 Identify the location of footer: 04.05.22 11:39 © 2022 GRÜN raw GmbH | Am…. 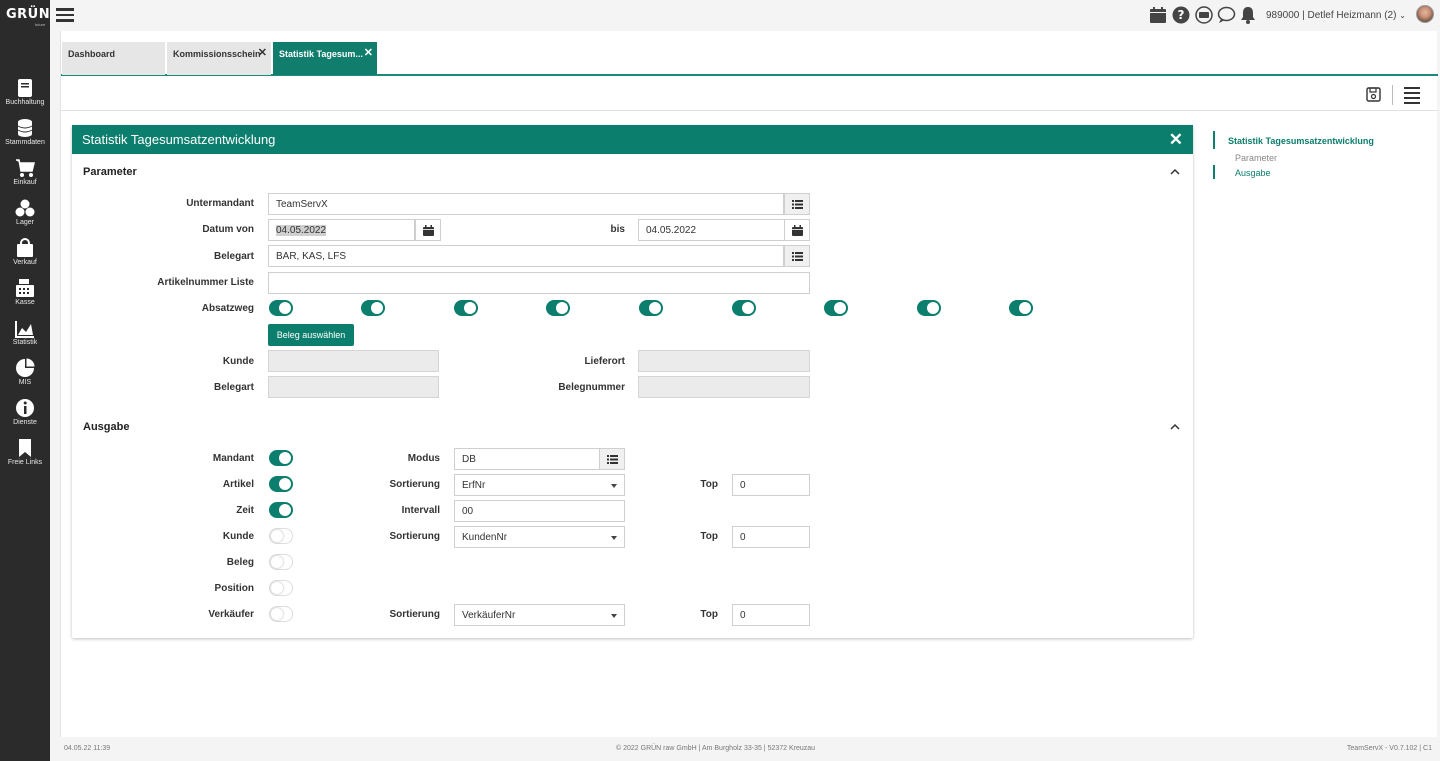
(745, 749).